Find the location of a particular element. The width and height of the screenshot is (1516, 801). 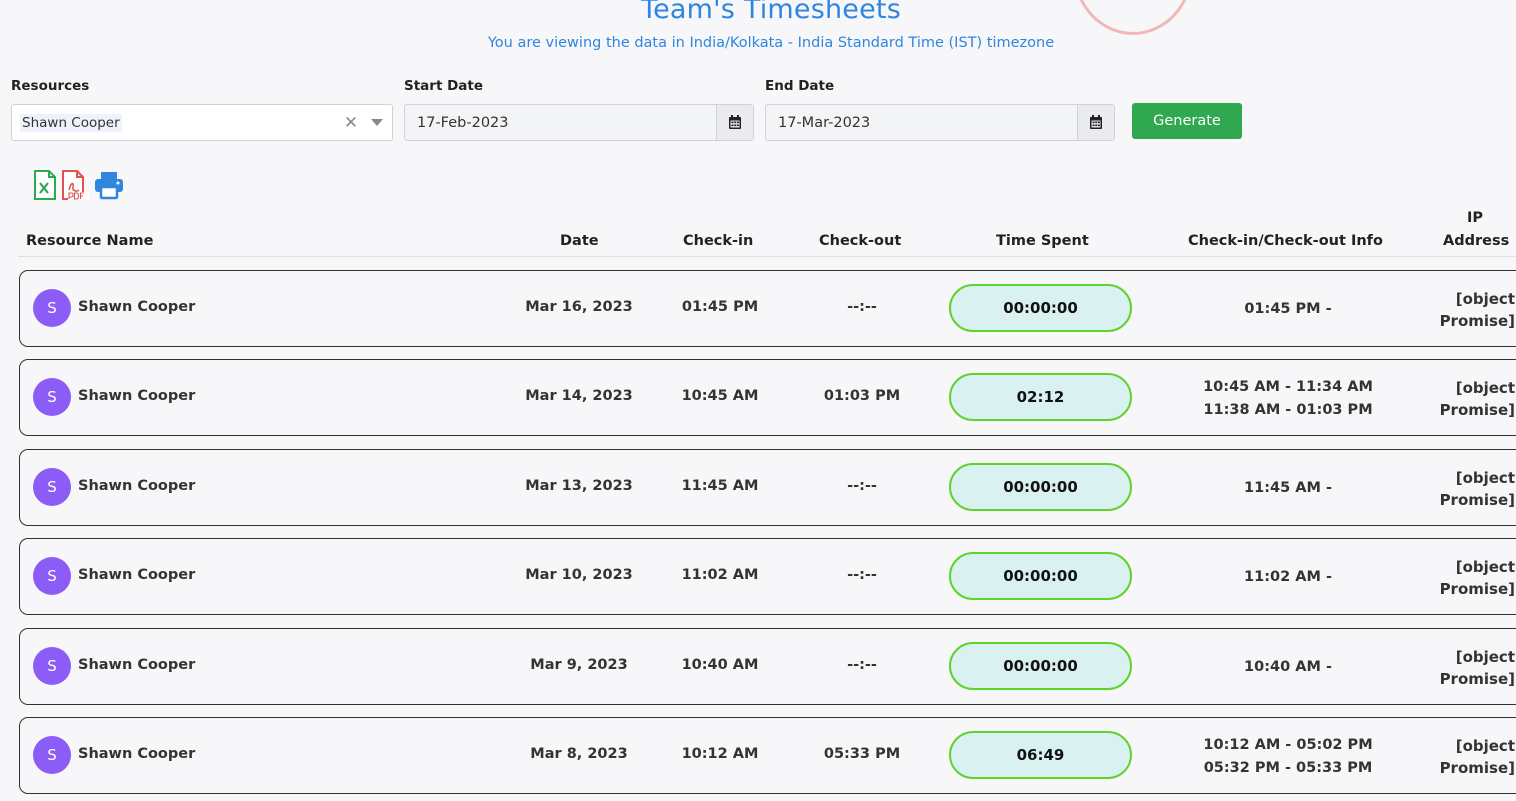

resources-label: Resources is located at coordinates (50, 86).